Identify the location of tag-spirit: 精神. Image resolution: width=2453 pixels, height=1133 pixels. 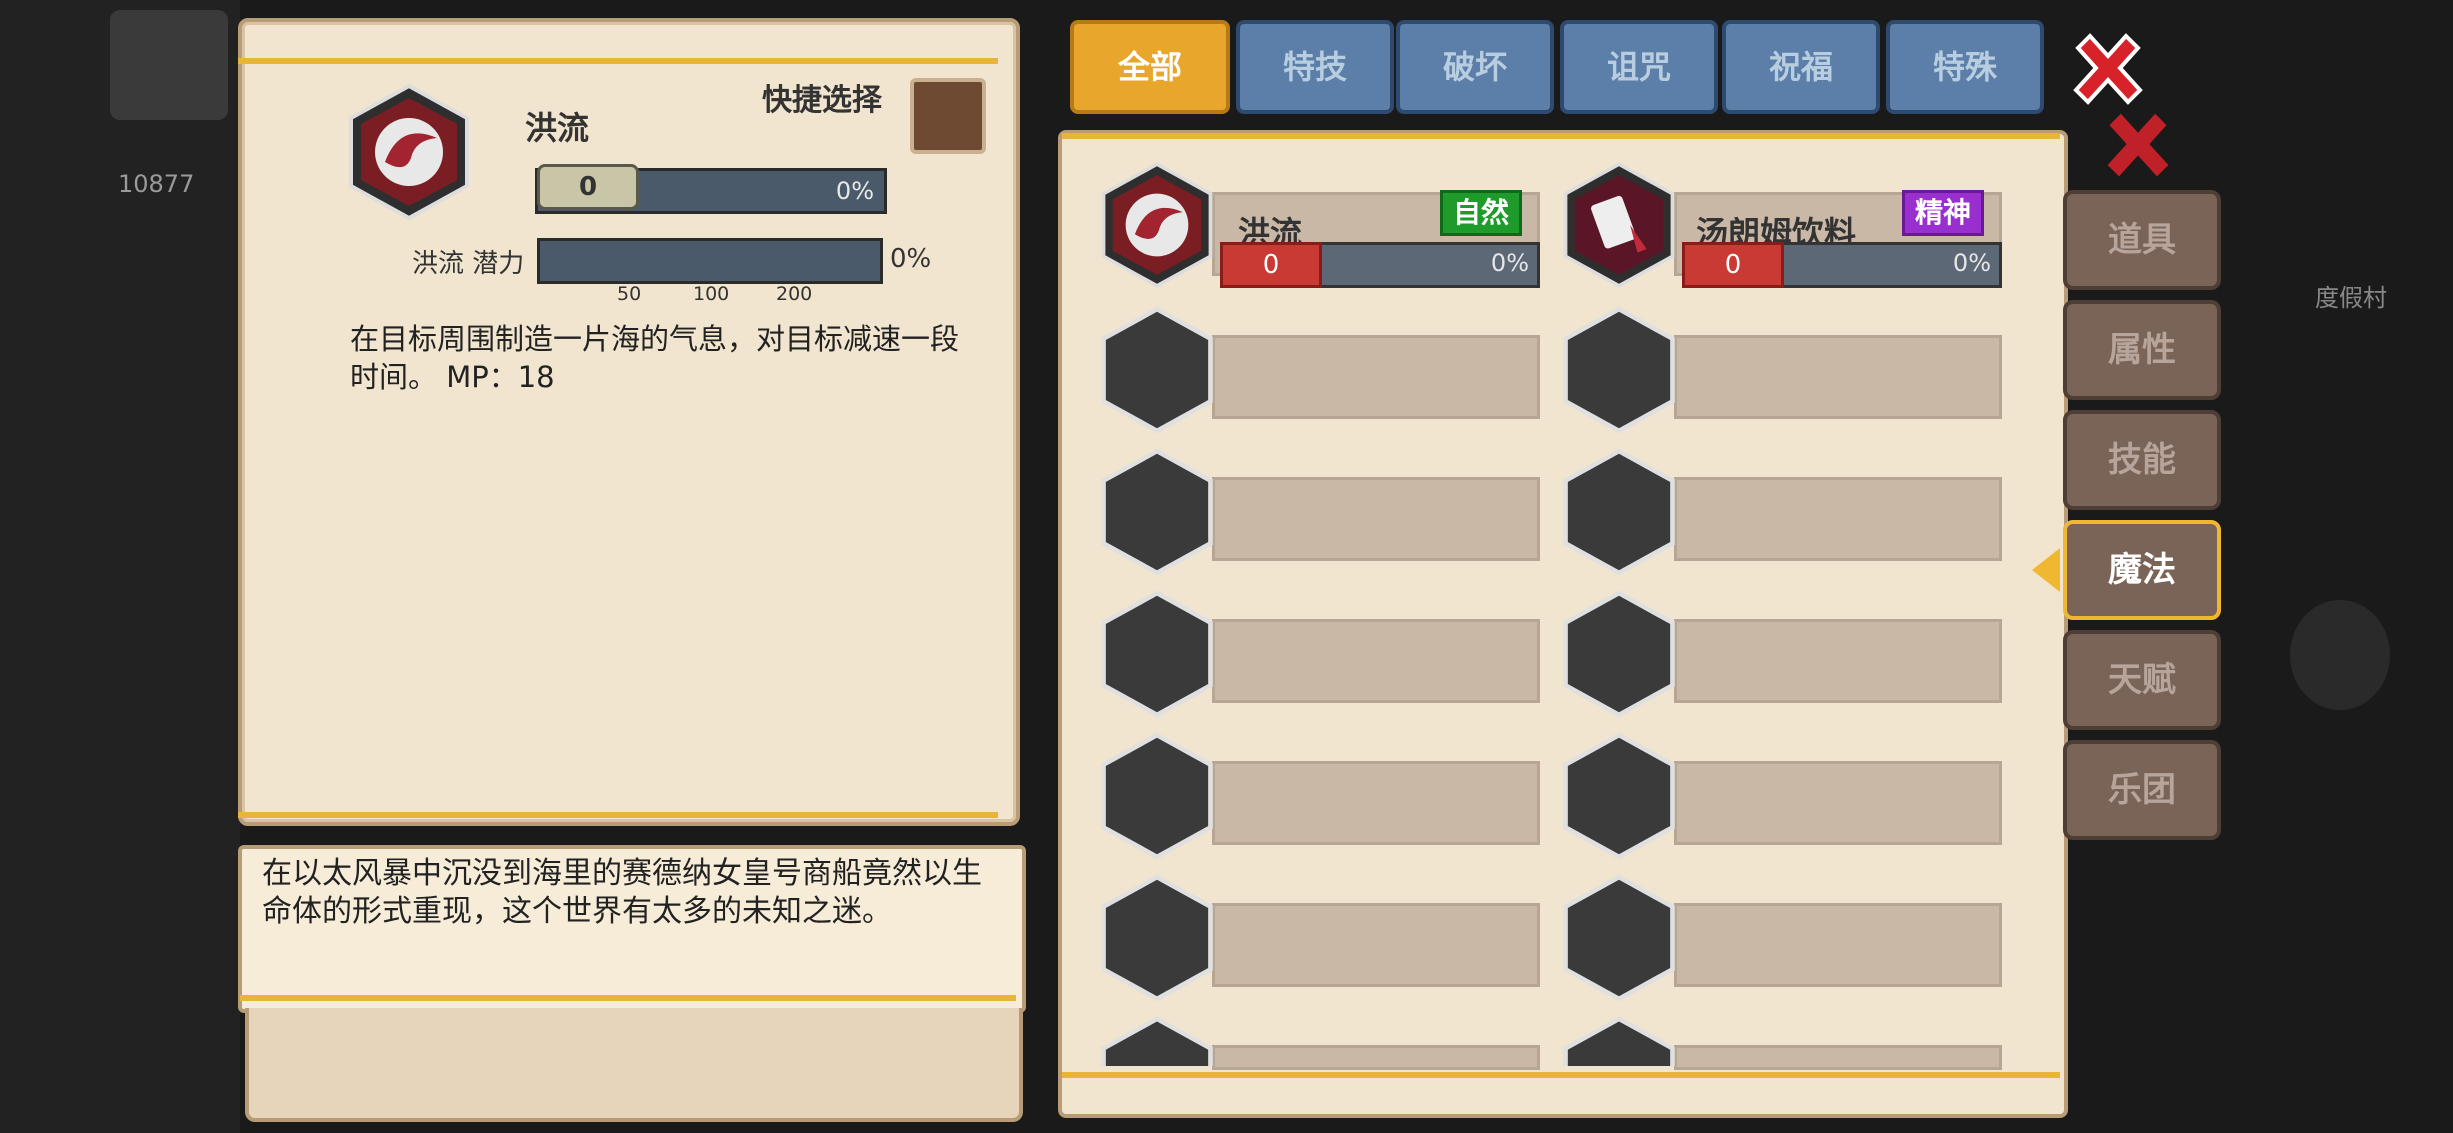
(1943, 213).